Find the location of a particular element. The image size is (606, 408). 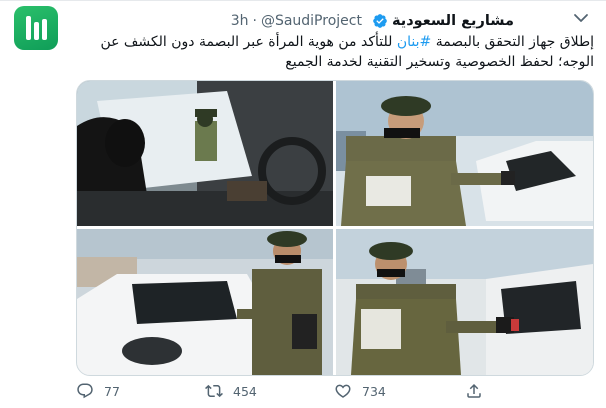

retweet-count: 454 is located at coordinates (245, 391).